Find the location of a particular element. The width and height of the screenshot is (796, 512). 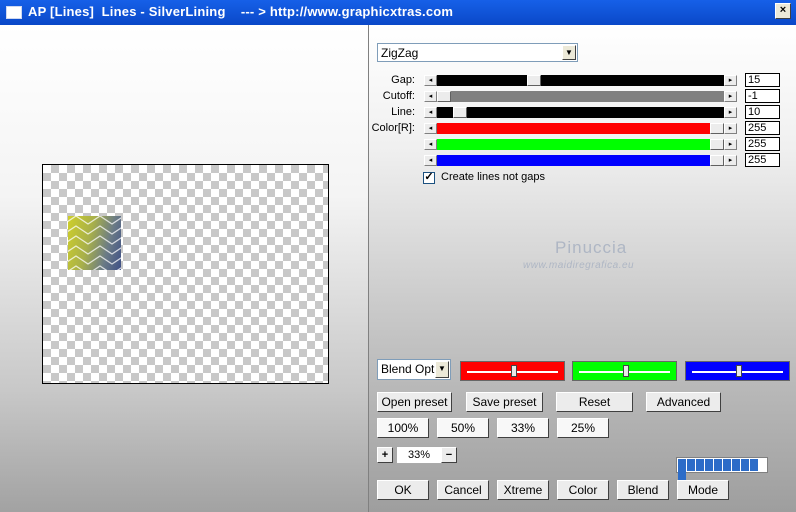

color-red-slider: ◂ ▸ is located at coordinates (580, 128).